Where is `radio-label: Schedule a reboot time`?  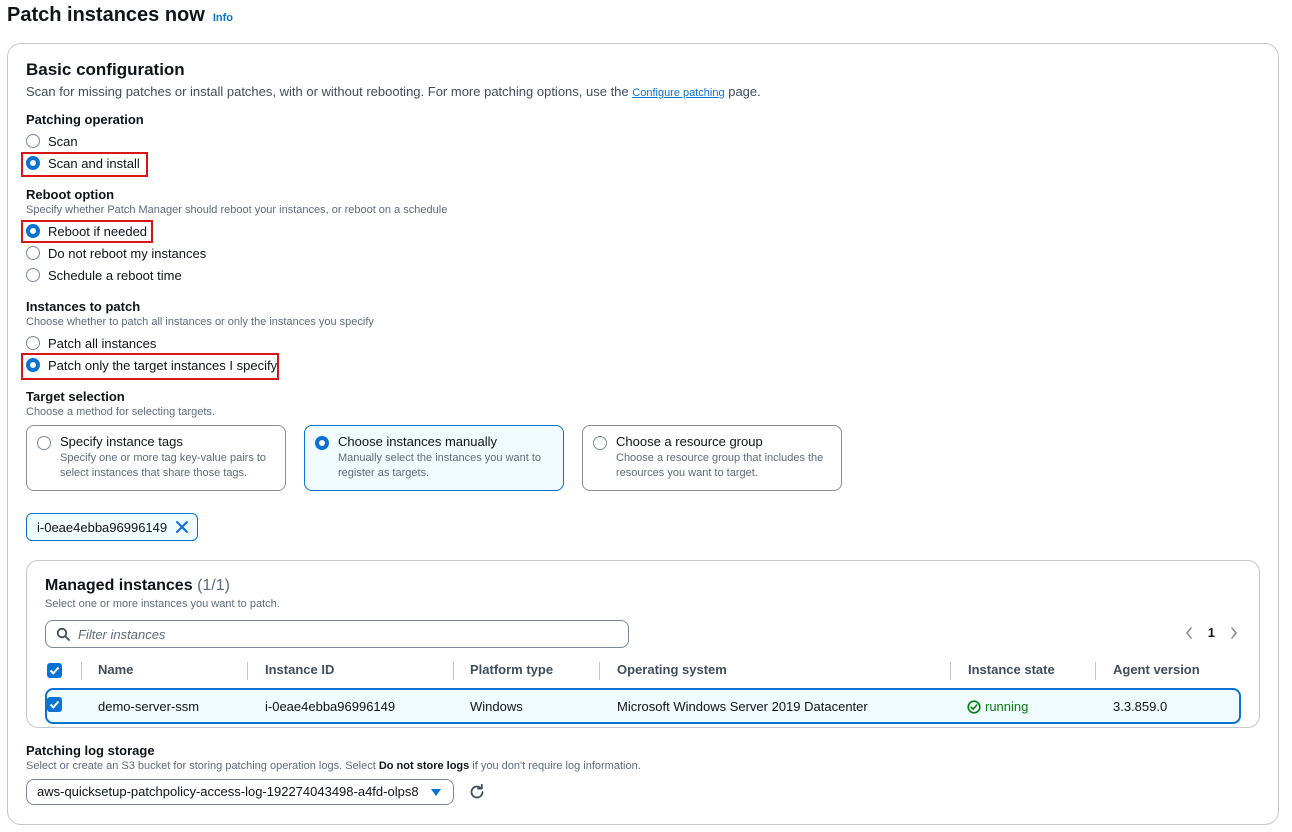
radio-label: Schedule a reboot time is located at coordinates (115, 275).